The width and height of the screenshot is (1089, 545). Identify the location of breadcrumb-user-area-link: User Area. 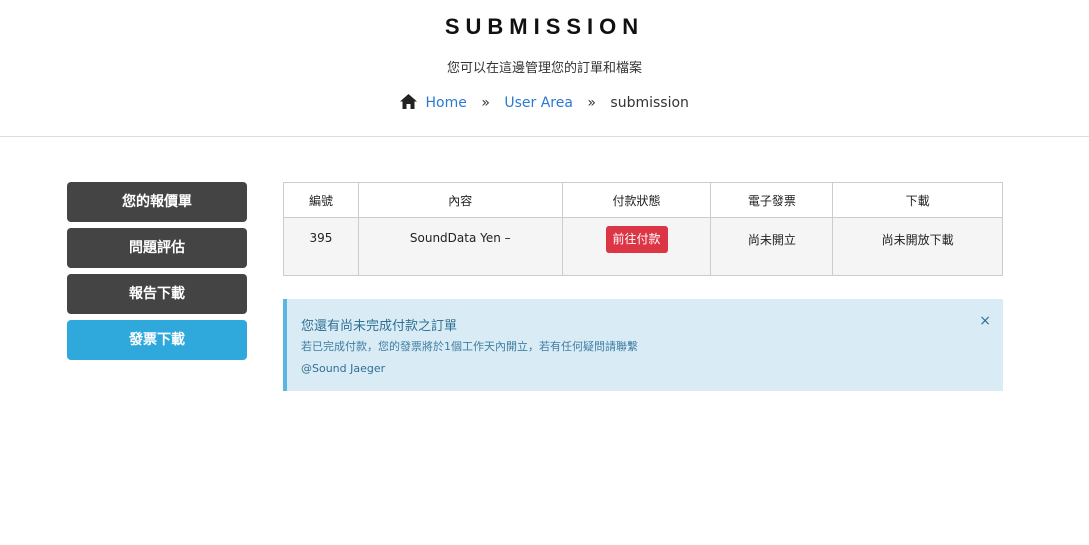
(538, 103).